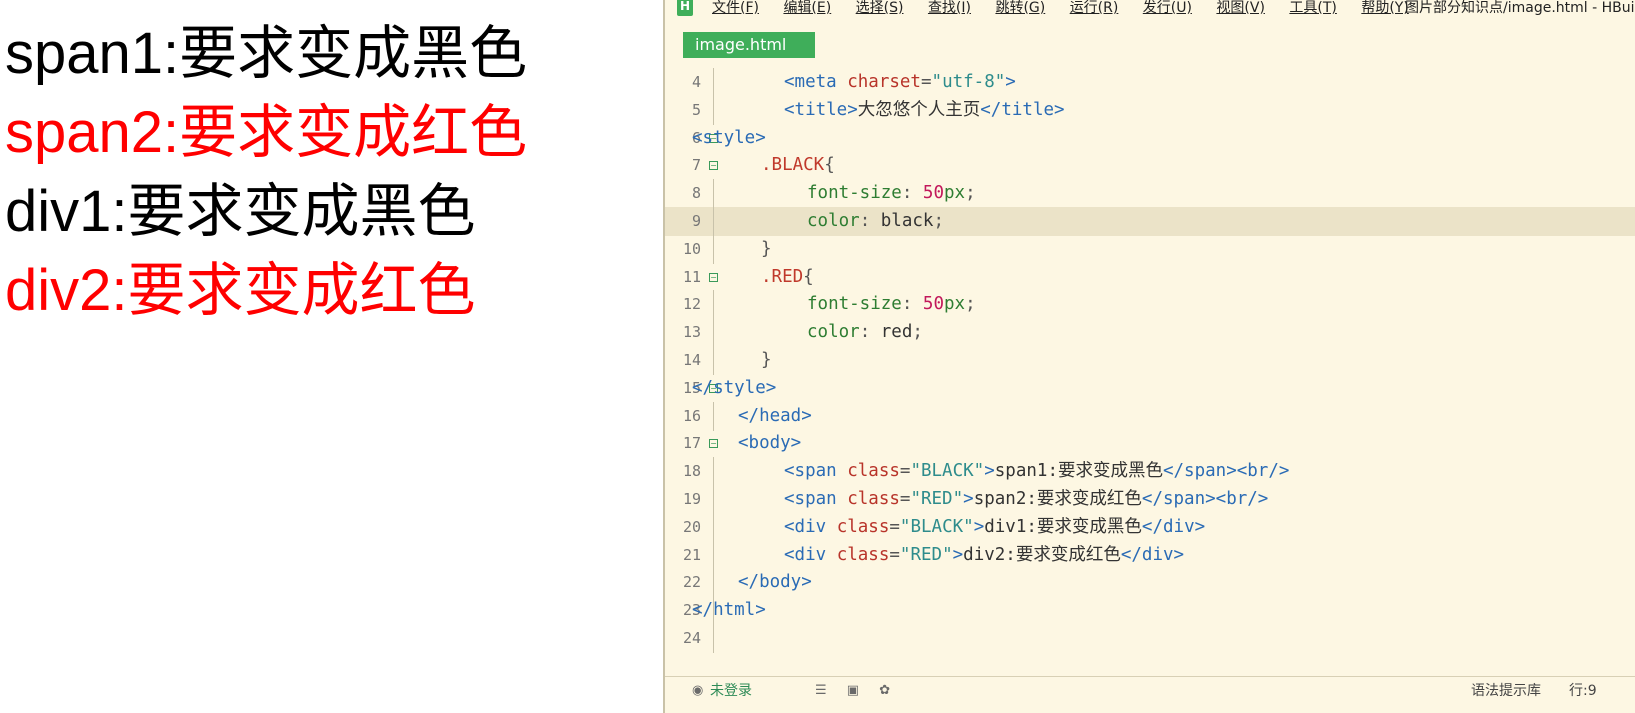 The height and width of the screenshot is (713, 1635). Describe the element at coordinates (1150, 305) in the screenshot. I see `code-line: 12 font-size: 50px;` at that location.